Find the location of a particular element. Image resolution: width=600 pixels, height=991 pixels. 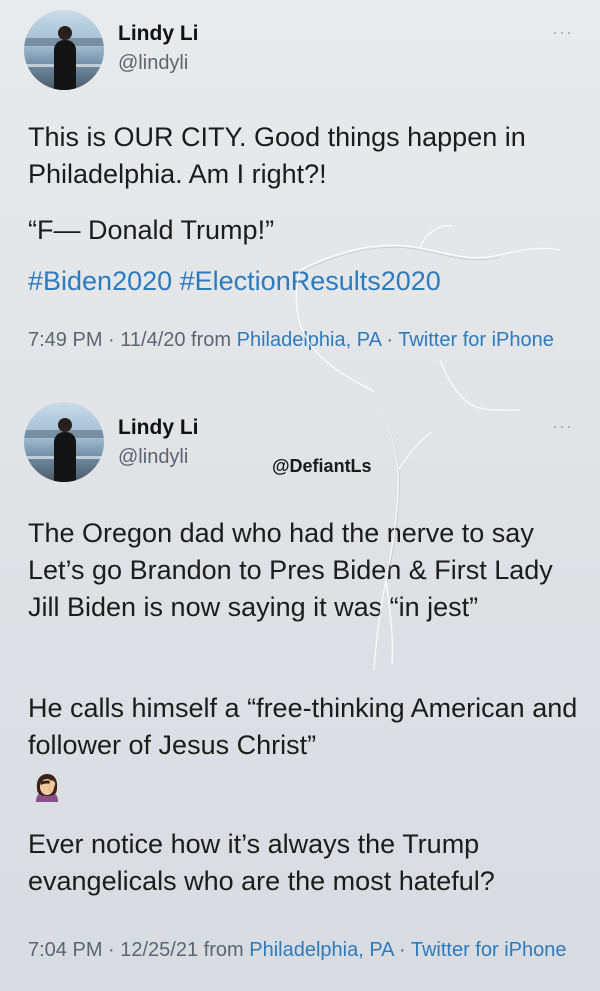

tweet-timestamp: 7:49 PM · 11/4/20 from is located at coordinates (132, 340).